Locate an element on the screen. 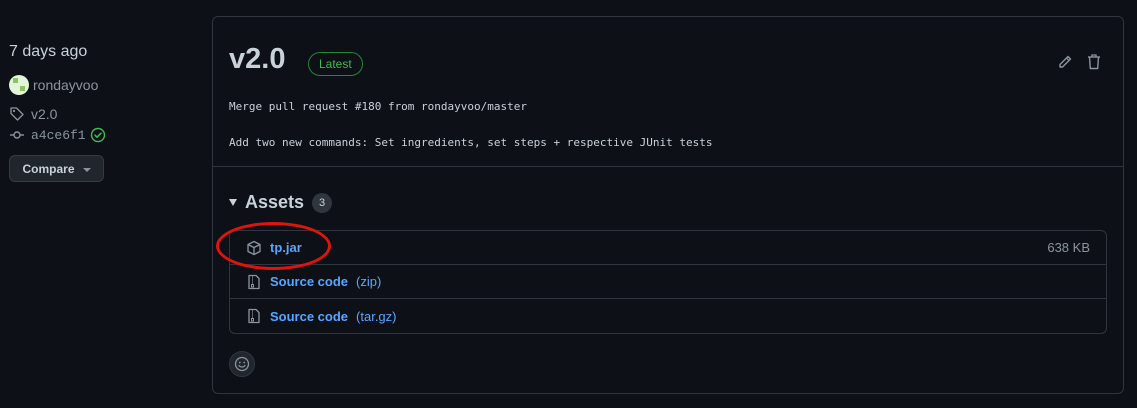  compare-button: Compare is located at coordinates (56, 168).